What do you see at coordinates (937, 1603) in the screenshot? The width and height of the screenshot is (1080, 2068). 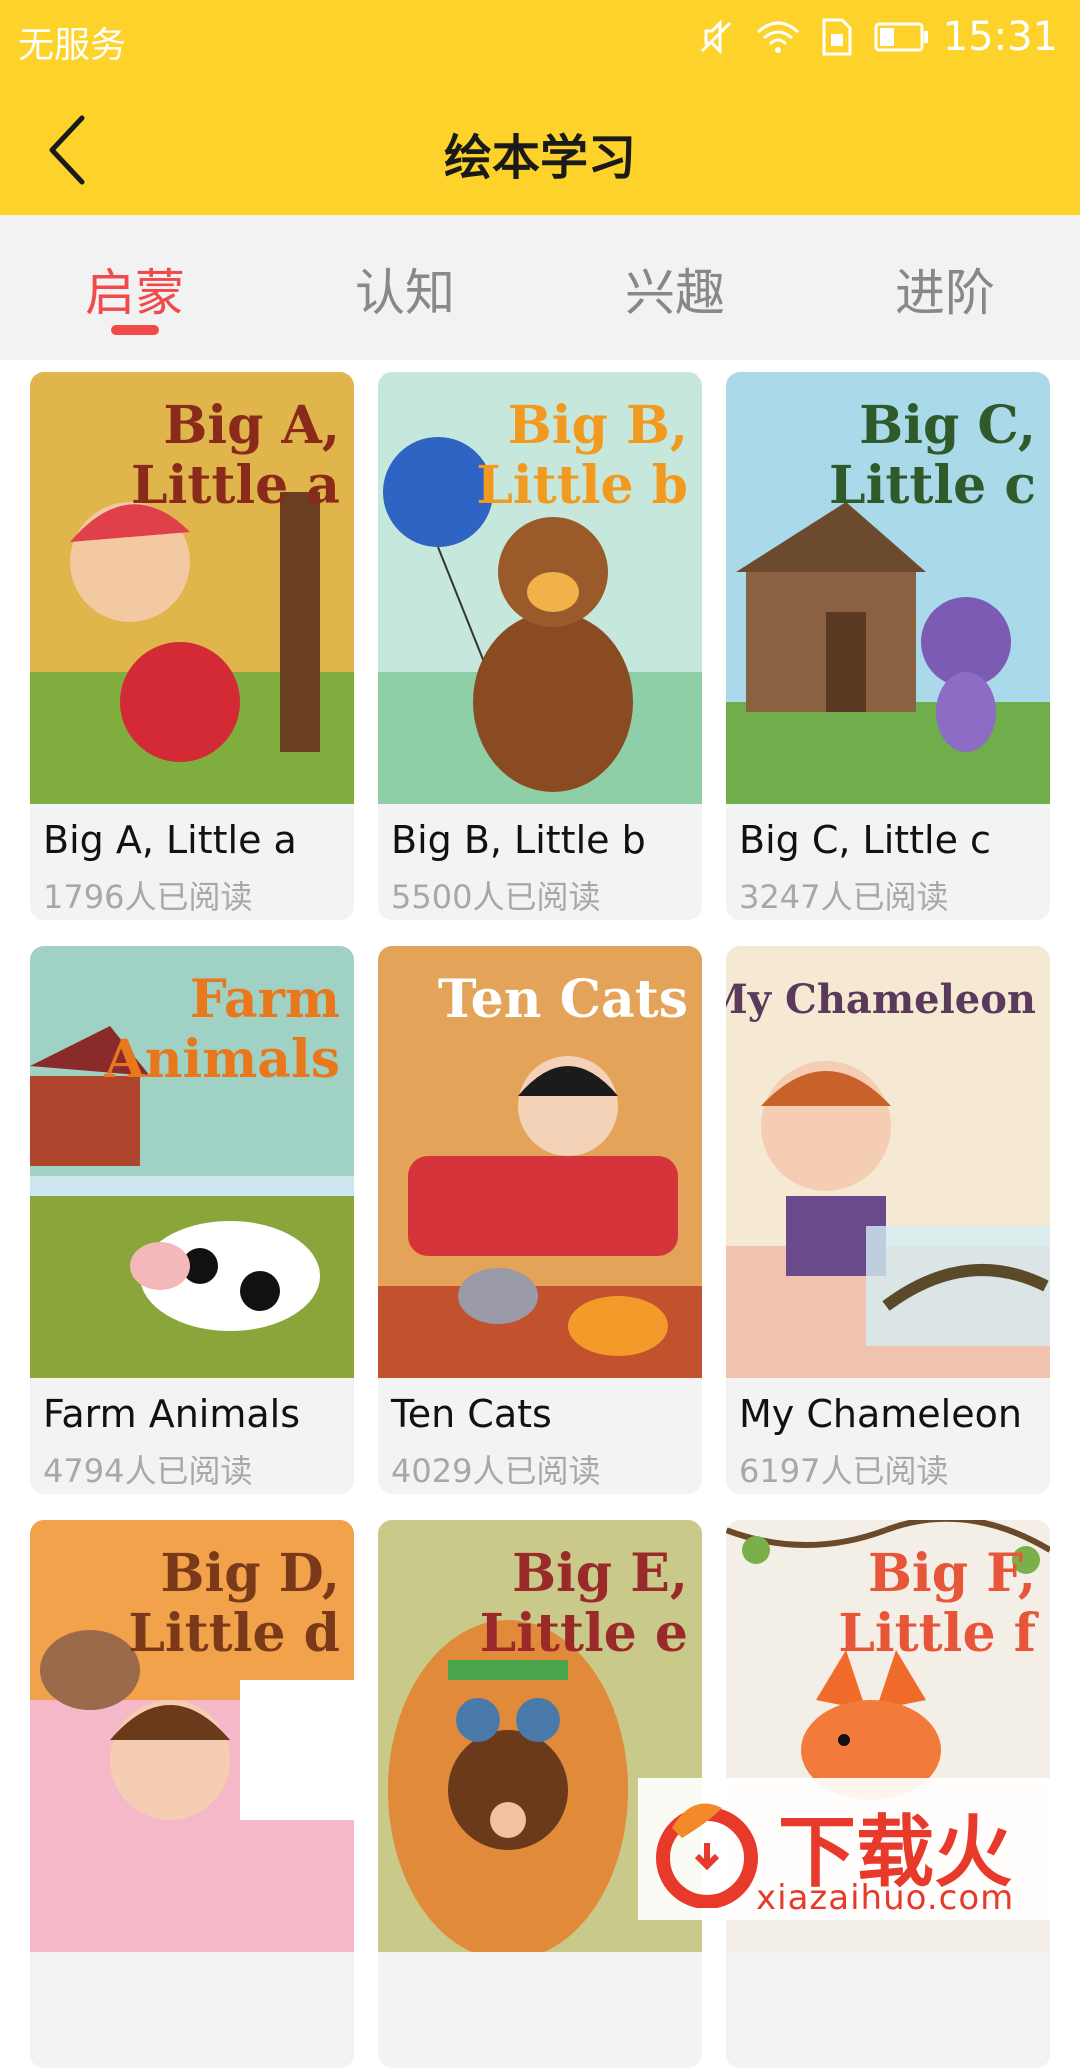 I see `cover-title: Big F, Little f` at bounding box center [937, 1603].